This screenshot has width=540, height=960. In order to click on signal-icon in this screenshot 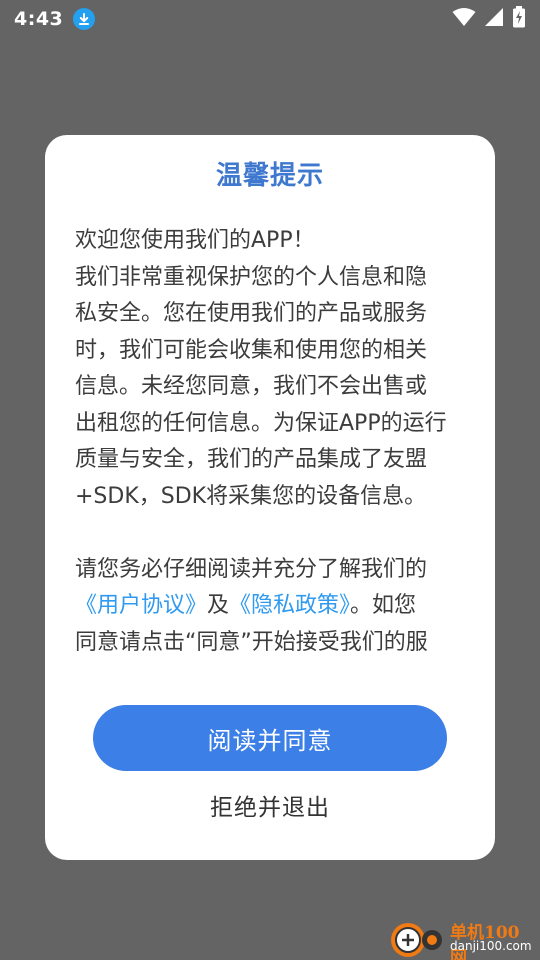, I will do `click(494, 19)`.